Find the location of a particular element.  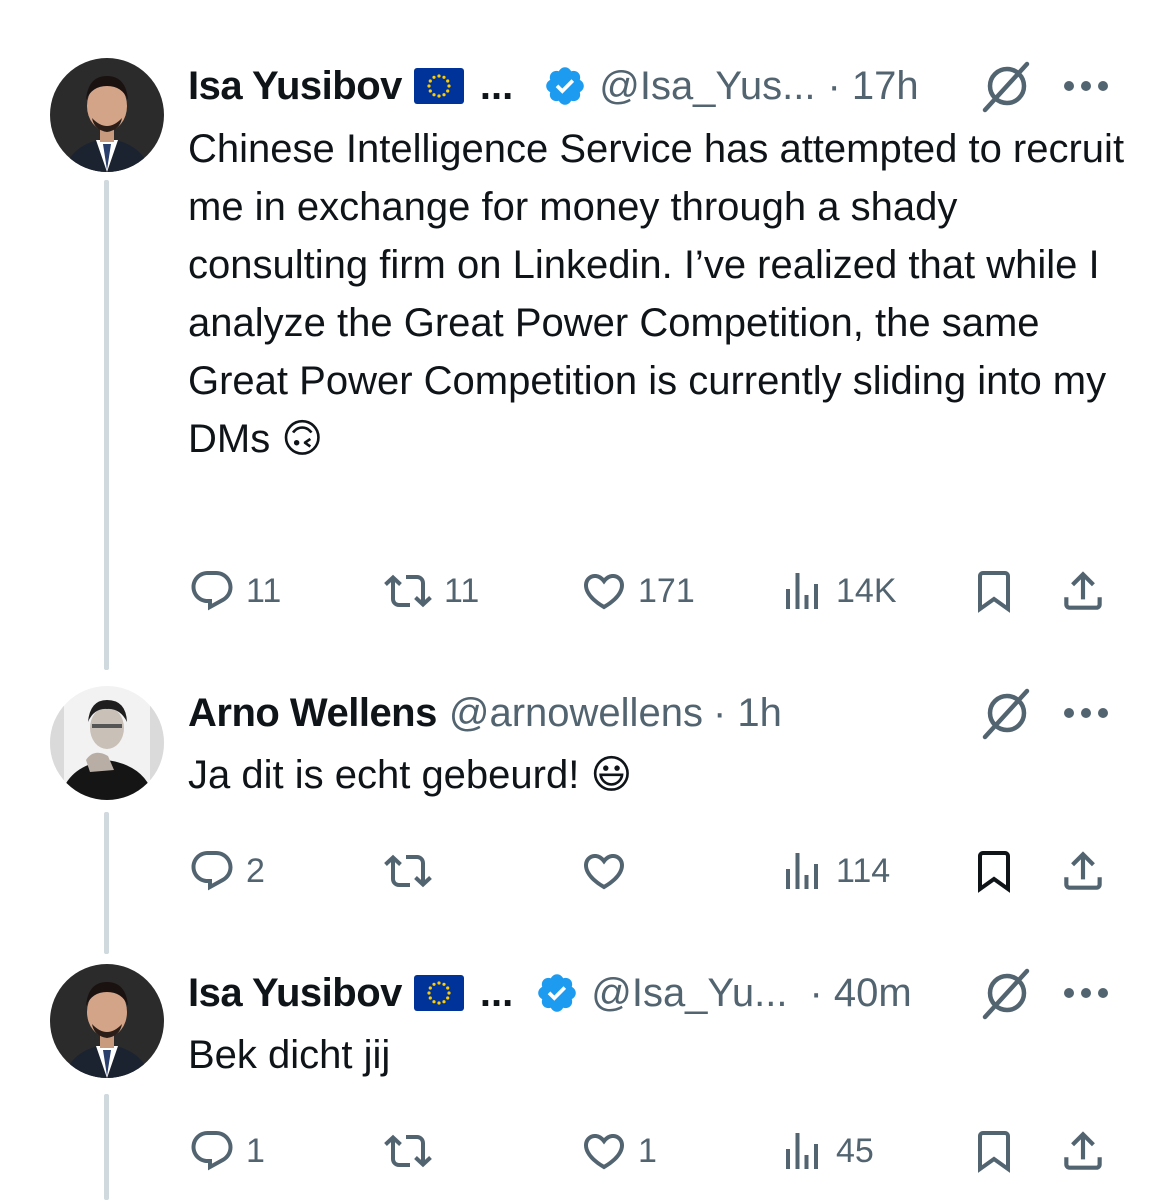

repost-button: 11 is located at coordinates (430, 591).